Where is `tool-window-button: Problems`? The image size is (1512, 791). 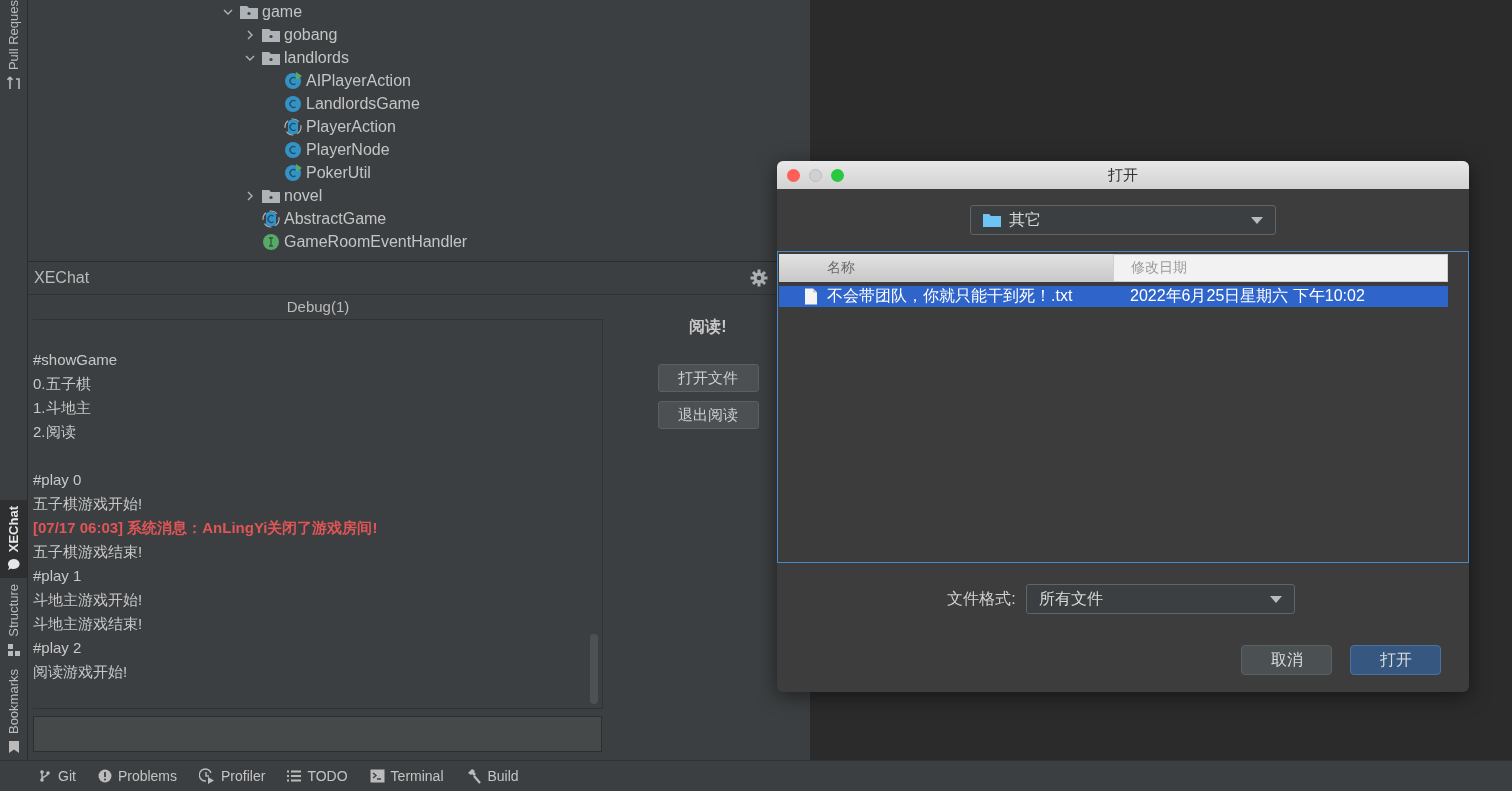 tool-window-button: Problems is located at coordinates (137, 776).